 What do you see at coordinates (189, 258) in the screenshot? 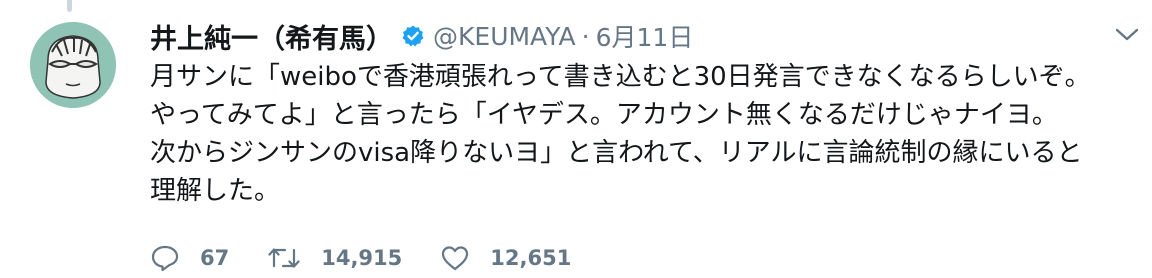
I see `reply-button: 67` at bounding box center [189, 258].